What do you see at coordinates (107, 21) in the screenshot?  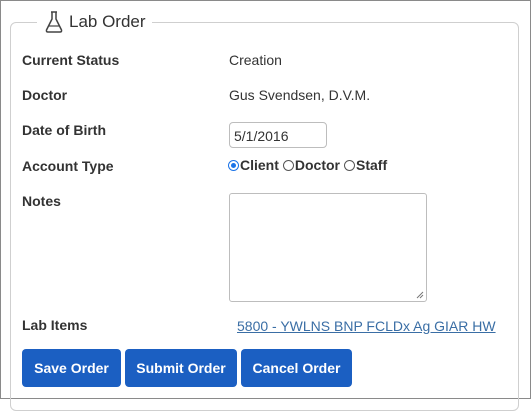 I see `legend-title: Lab Order` at bounding box center [107, 21].